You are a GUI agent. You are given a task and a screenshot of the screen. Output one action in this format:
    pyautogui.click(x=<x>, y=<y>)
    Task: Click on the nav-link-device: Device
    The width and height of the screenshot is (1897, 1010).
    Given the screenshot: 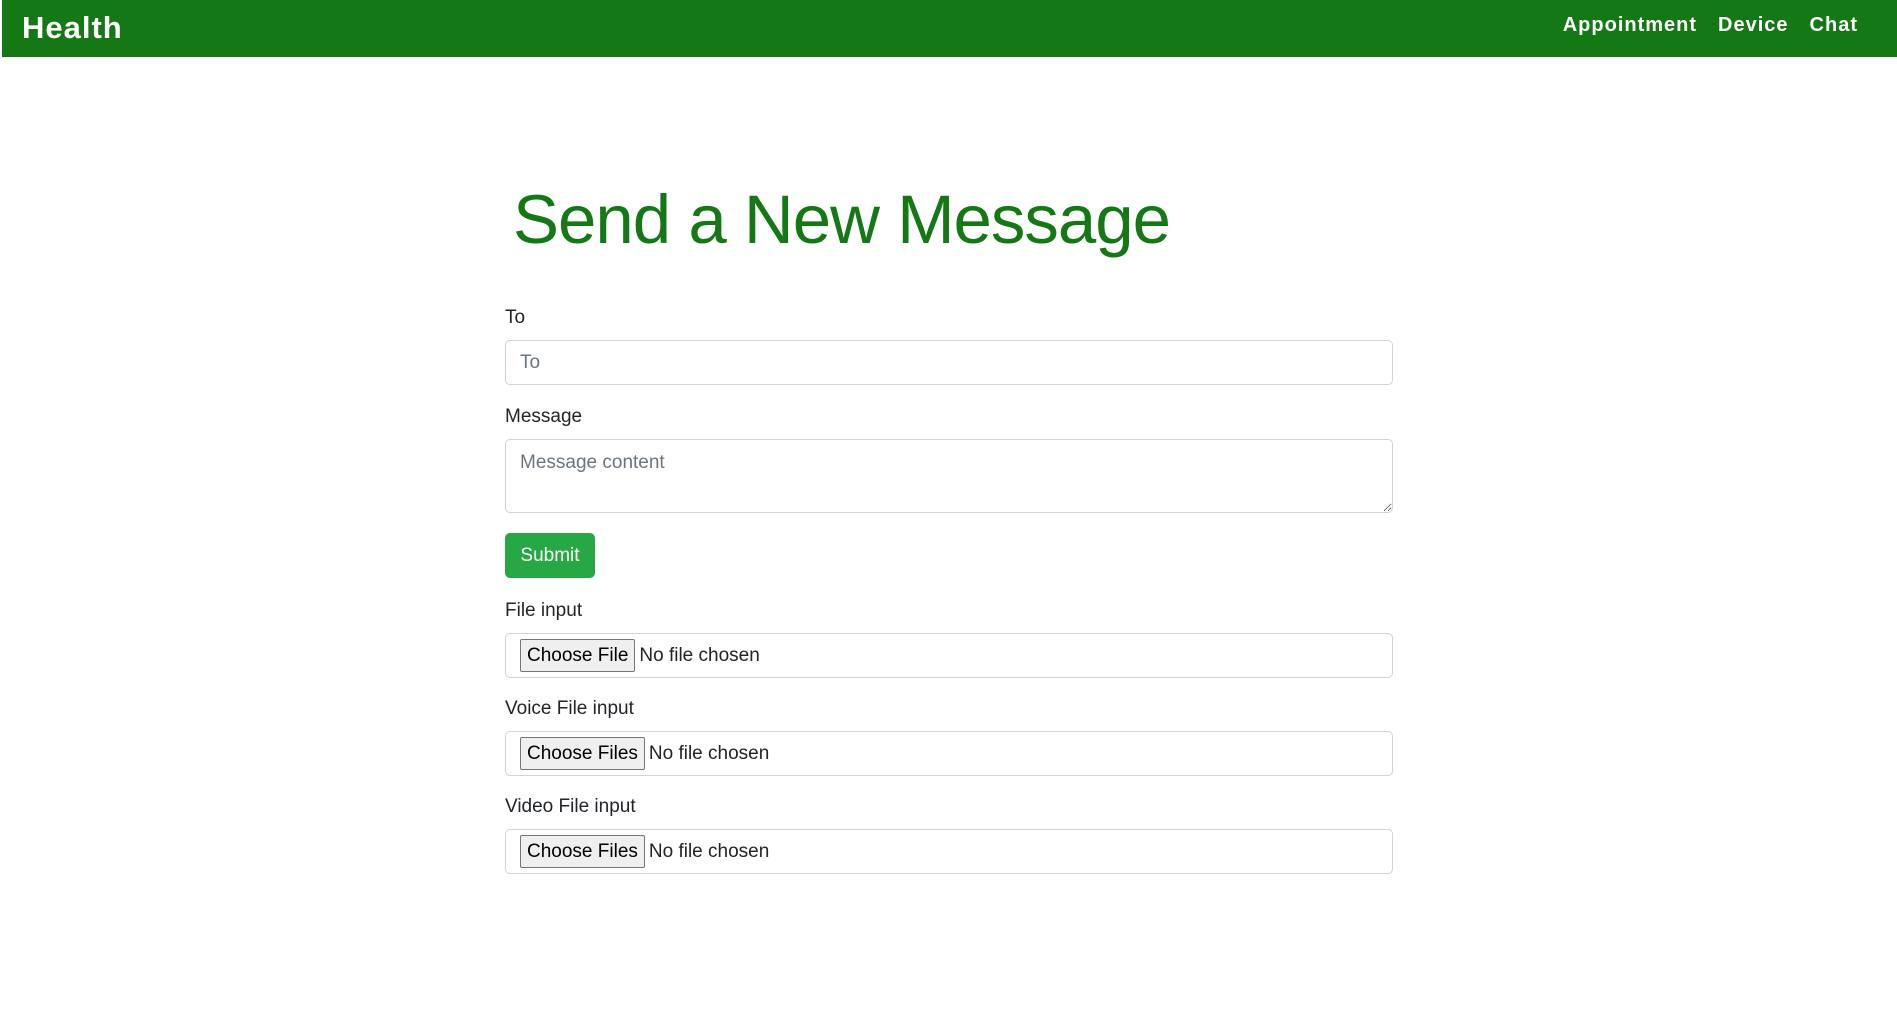 What is the action you would take?
    pyautogui.click(x=1753, y=25)
    